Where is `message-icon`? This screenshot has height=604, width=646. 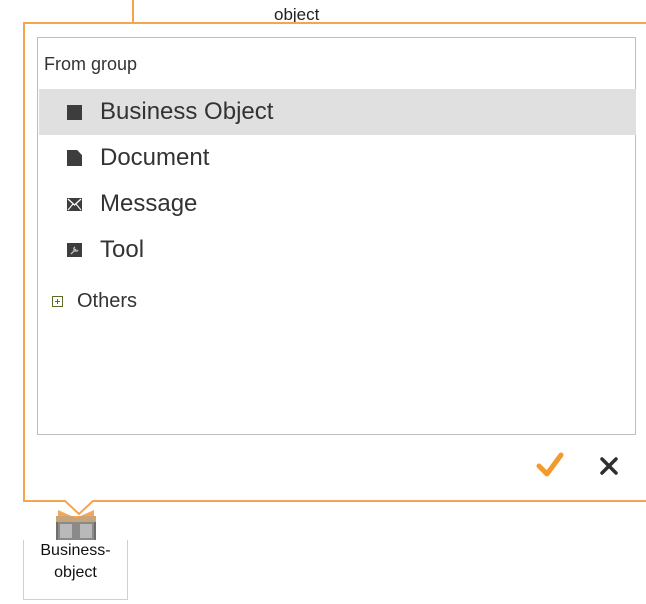
message-icon is located at coordinates (74, 204).